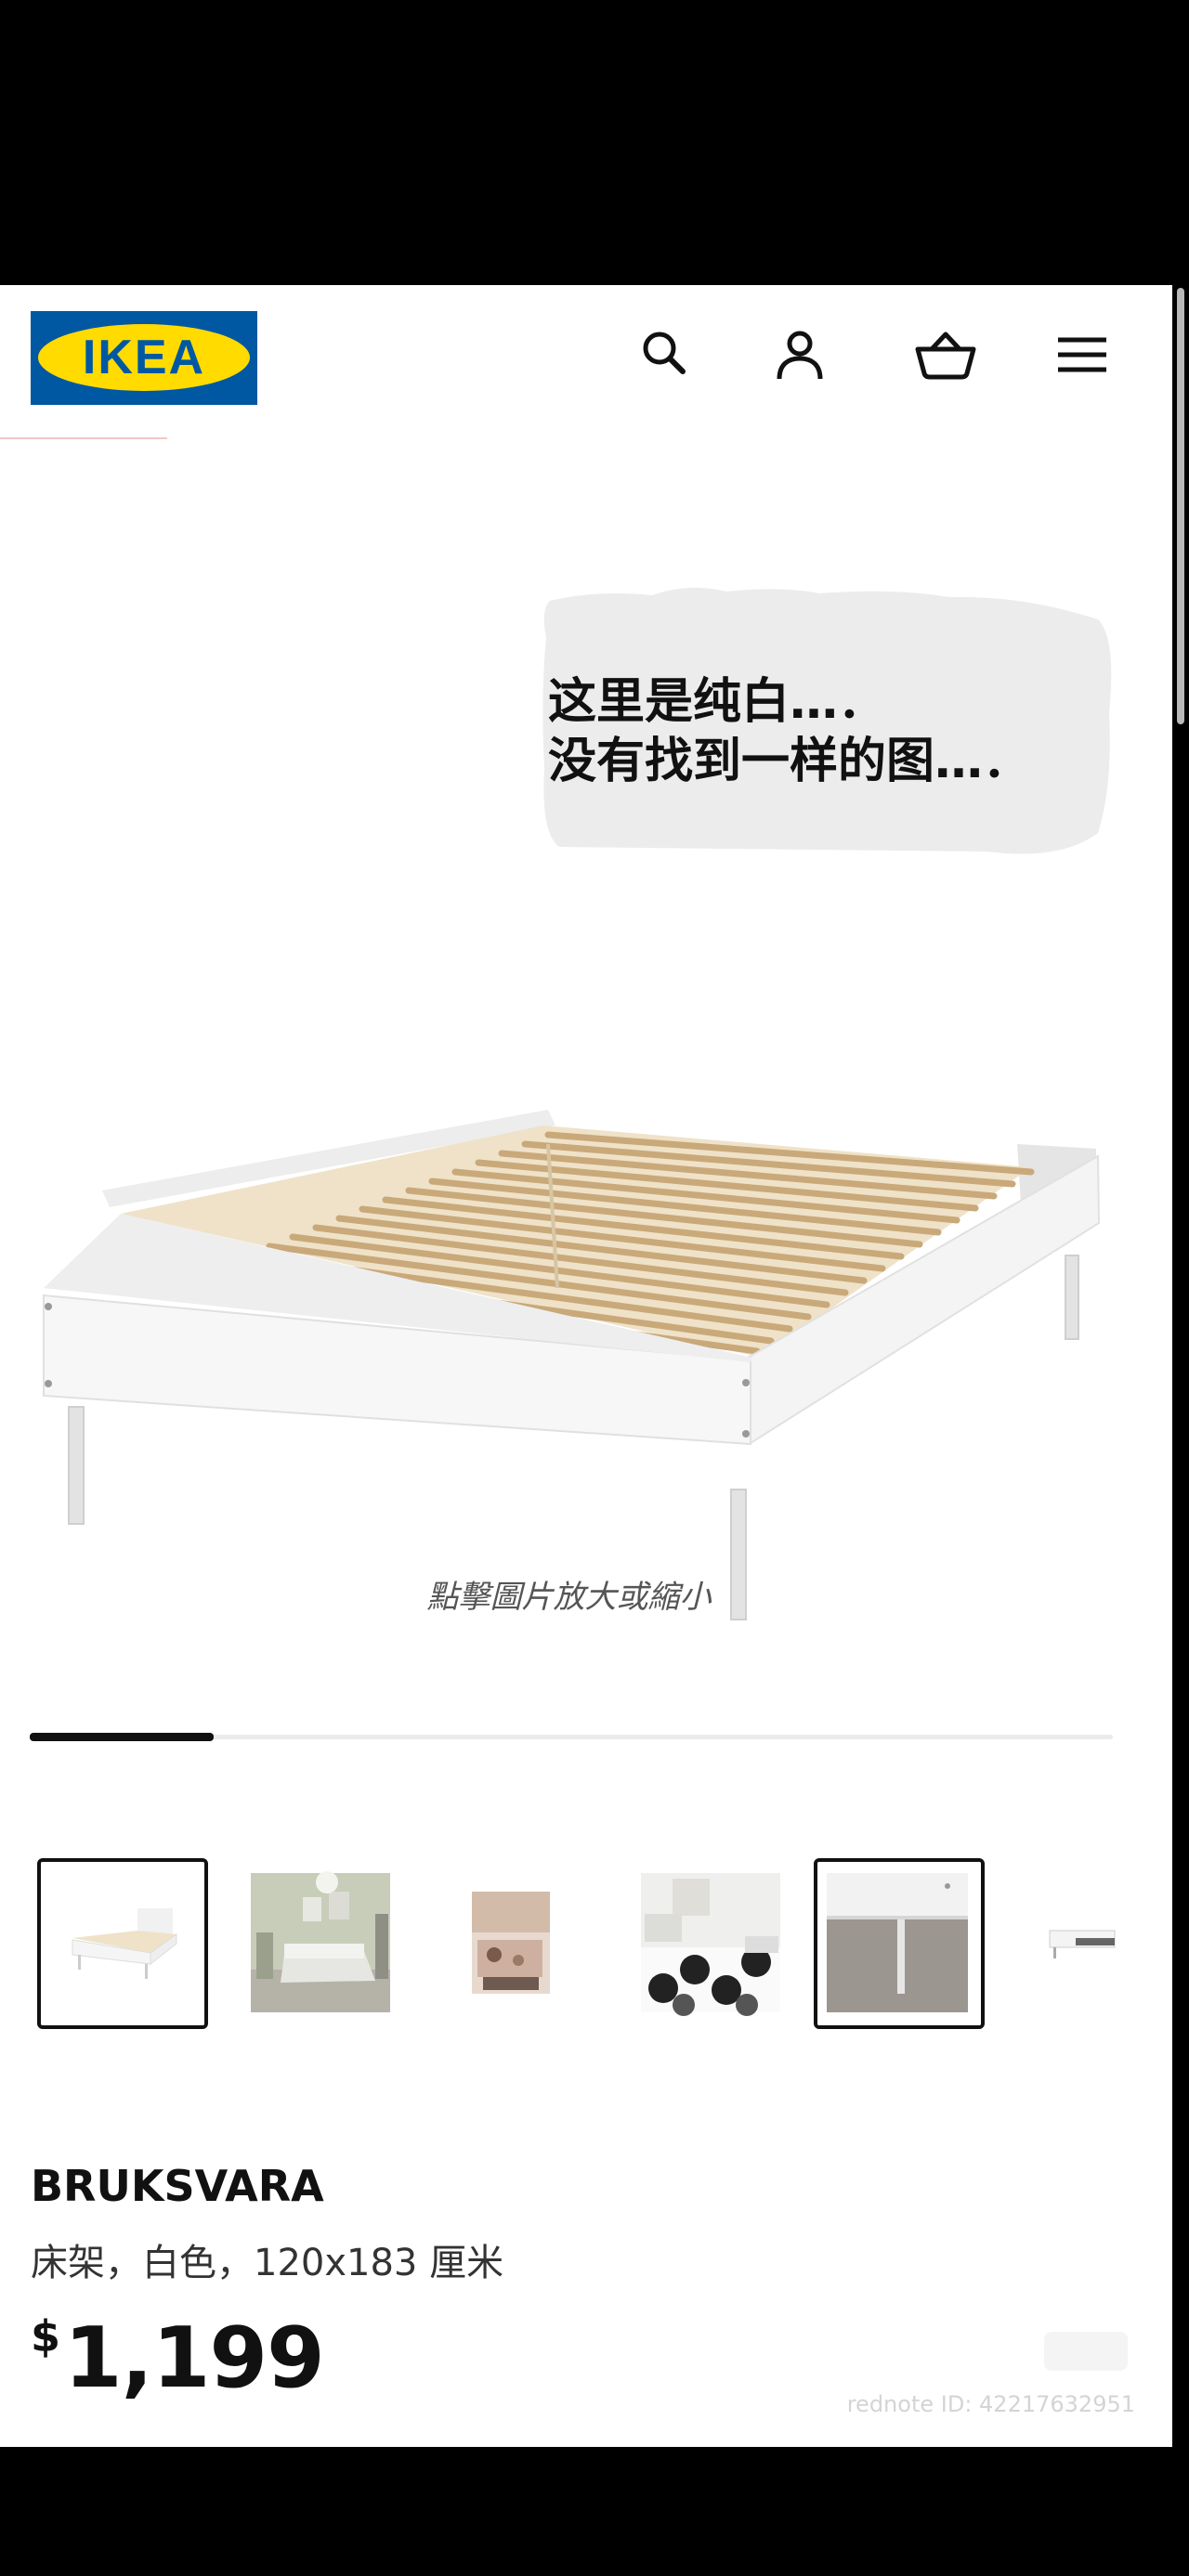 The height and width of the screenshot is (2576, 1189). What do you see at coordinates (721, 1944) in the screenshot?
I see `thumbnail-bedding-pattern` at bounding box center [721, 1944].